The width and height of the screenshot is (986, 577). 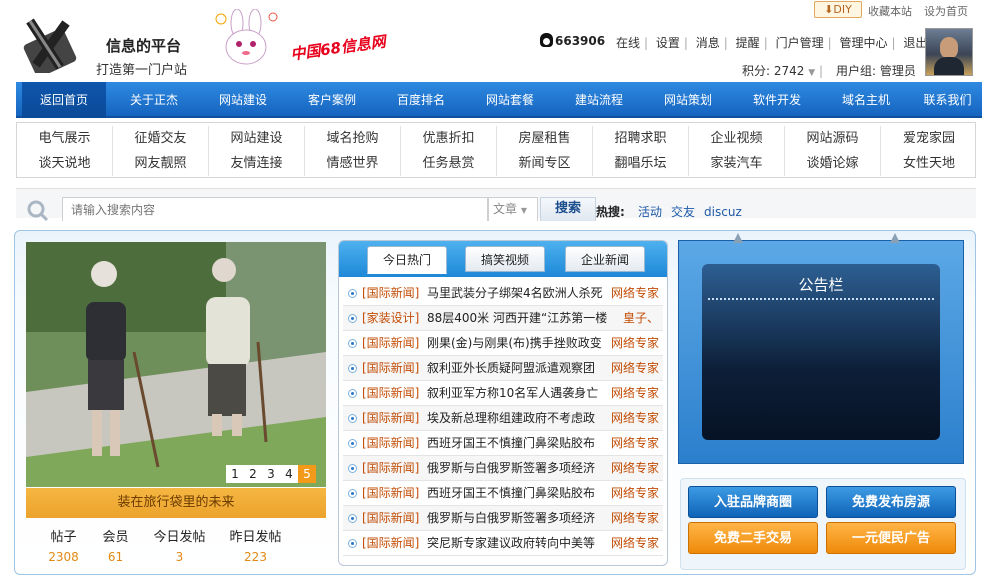 I want to click on join-brand-button: 入驻品牌商圈, so click(x=753, y=502).